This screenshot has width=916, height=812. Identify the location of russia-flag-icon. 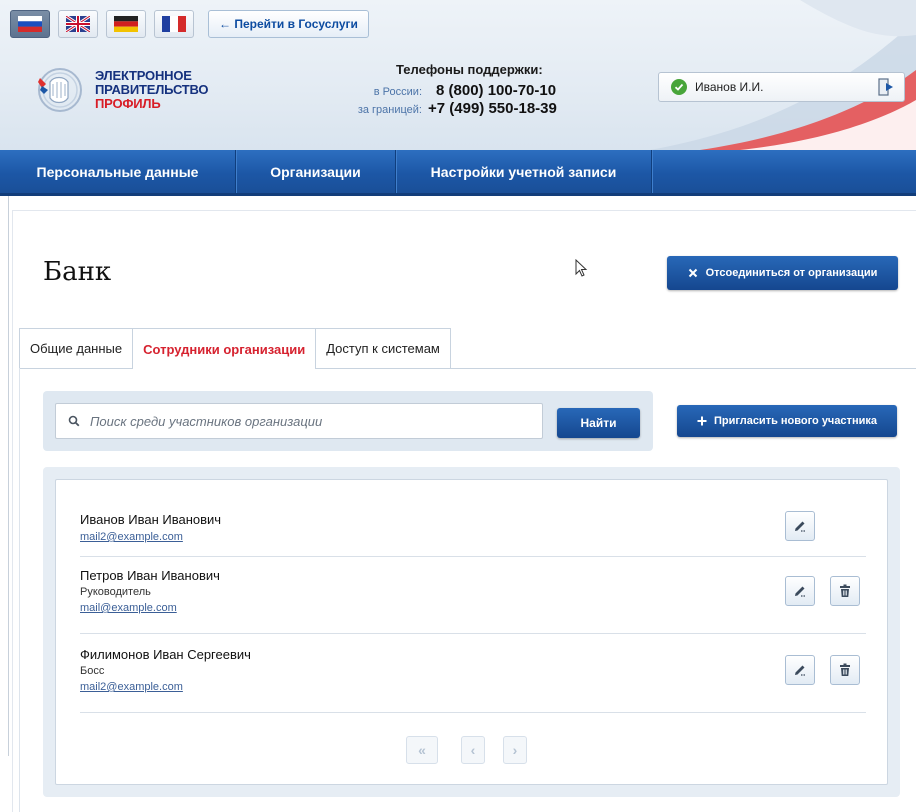
(30, 24).